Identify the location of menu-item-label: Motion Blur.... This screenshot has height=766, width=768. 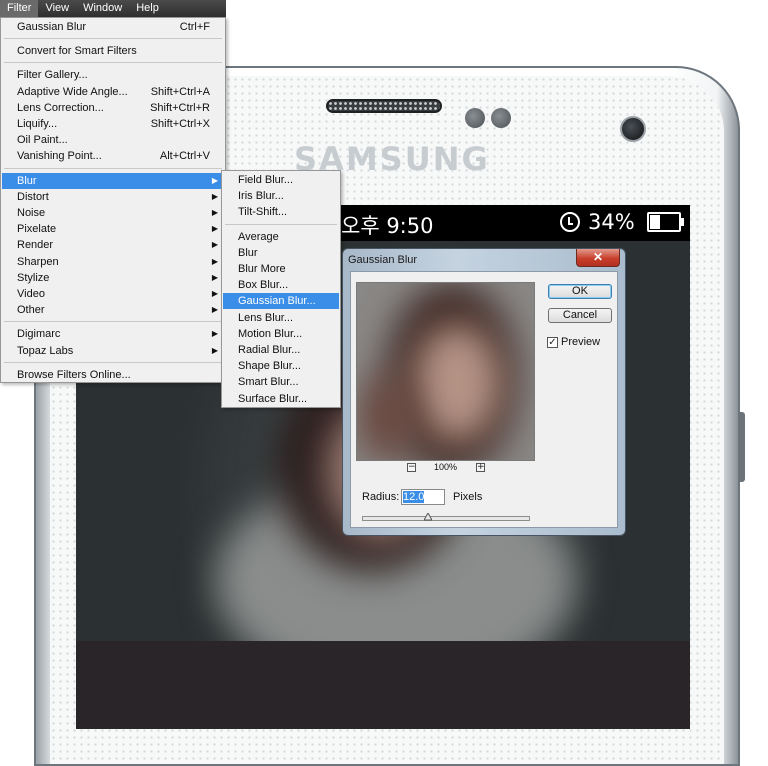
(270, 333).